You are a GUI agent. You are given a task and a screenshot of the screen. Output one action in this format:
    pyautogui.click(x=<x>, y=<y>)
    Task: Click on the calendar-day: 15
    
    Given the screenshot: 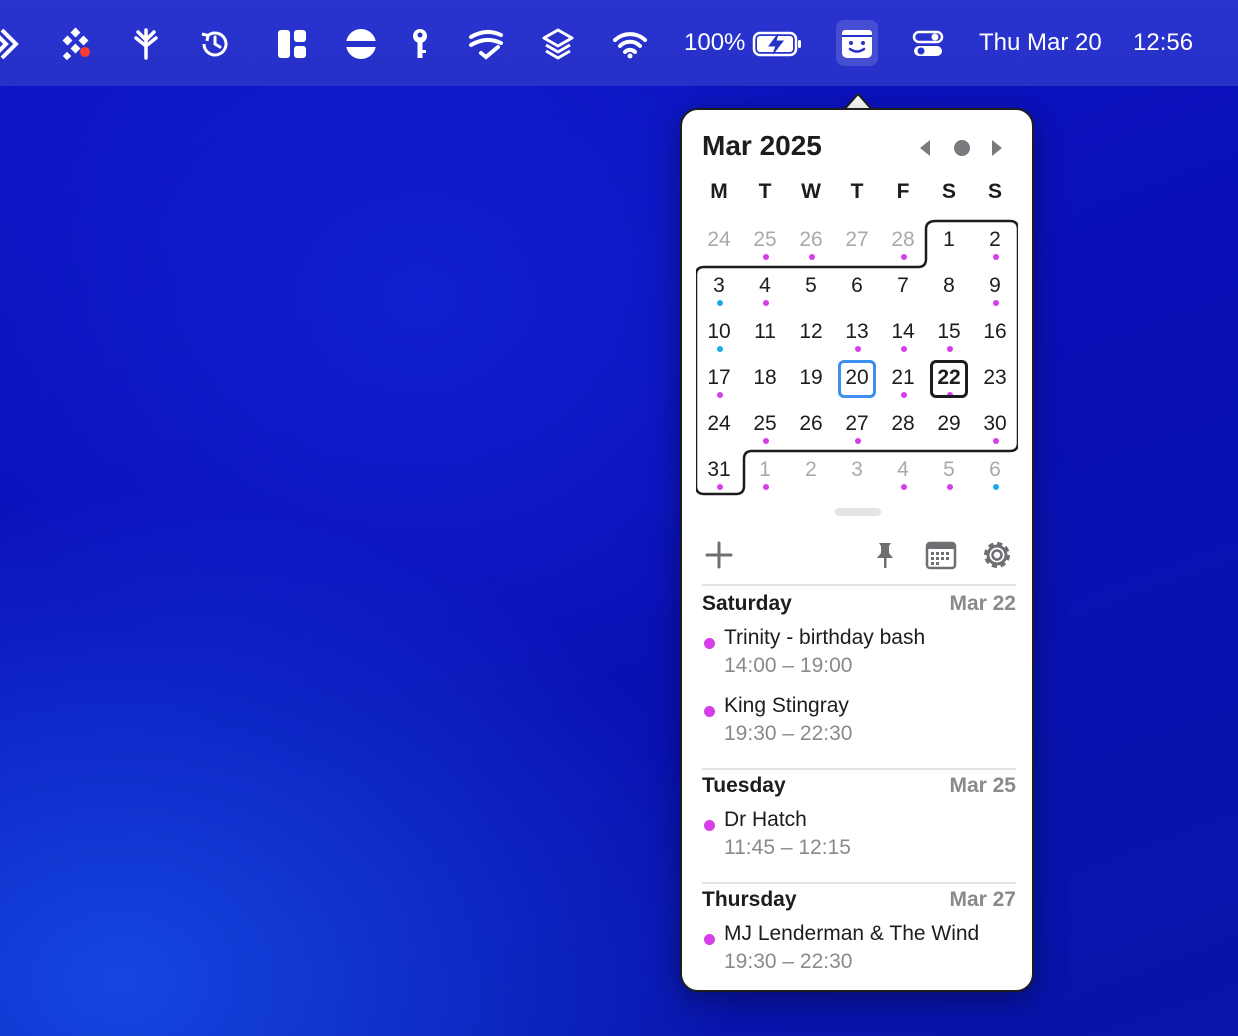 What is the action you would take?
    pyautogui.click(x=949, y=333)
    